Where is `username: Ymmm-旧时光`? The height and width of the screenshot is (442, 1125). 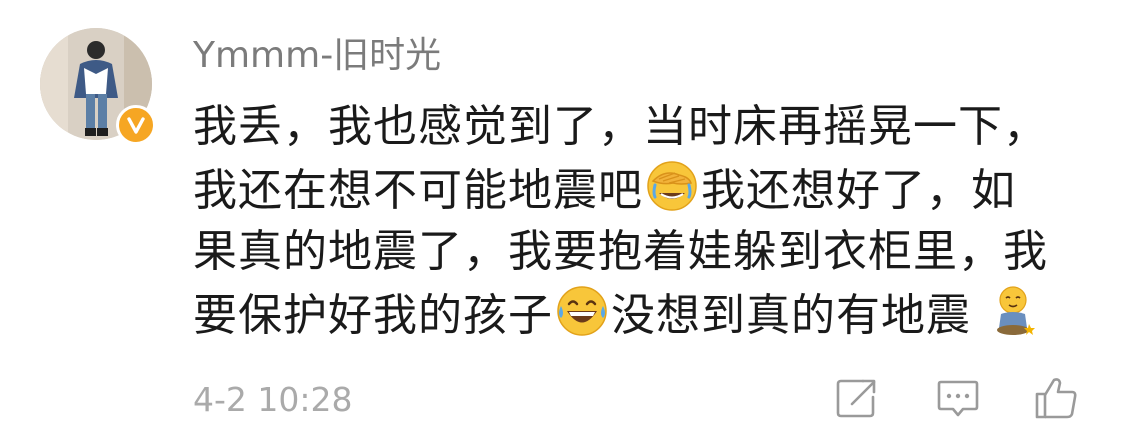 username: Ymmm-旧时光 is located at coordinates (317, 56).